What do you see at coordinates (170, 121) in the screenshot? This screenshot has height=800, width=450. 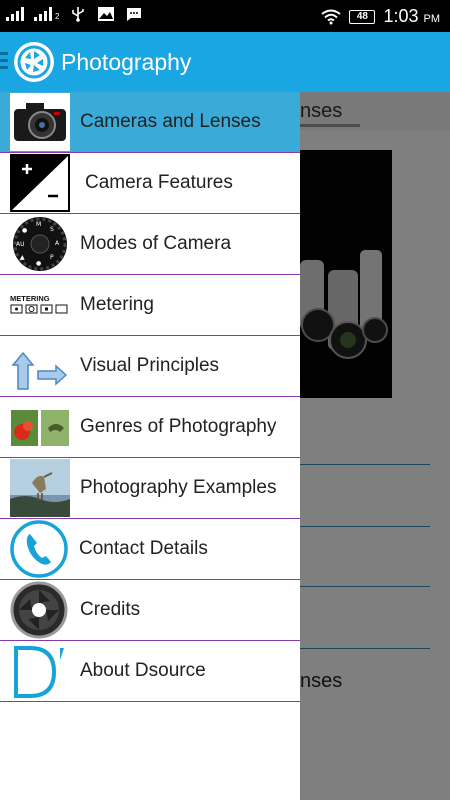 I see `drawer-item-label: Cameras and Lenses` at bounding box center [170, 121].